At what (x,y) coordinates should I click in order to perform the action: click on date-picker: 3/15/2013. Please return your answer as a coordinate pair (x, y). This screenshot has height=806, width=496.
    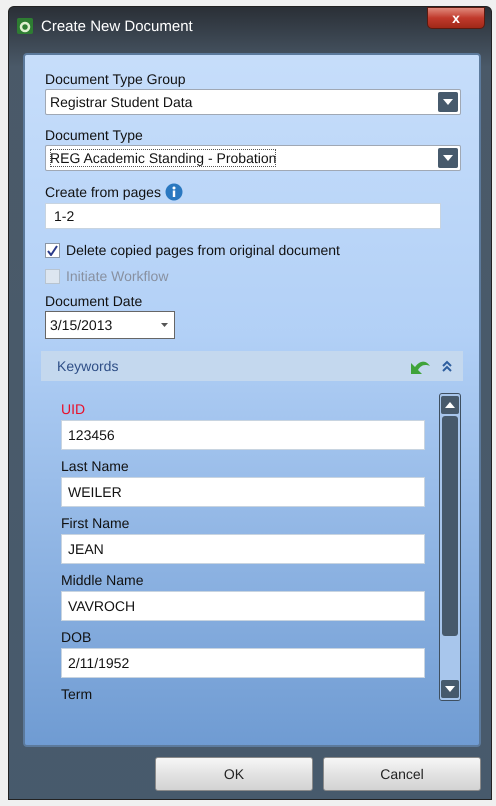
    Looking at the image, I should click on (110, 325).